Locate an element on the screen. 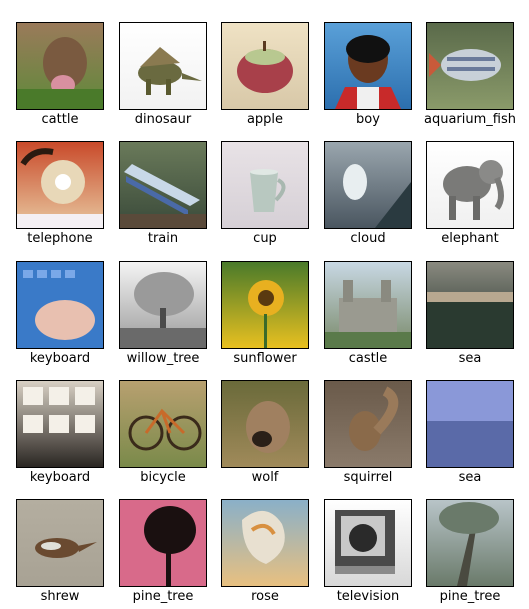  image-label: pine_tree is located at coordinates (470, 596).